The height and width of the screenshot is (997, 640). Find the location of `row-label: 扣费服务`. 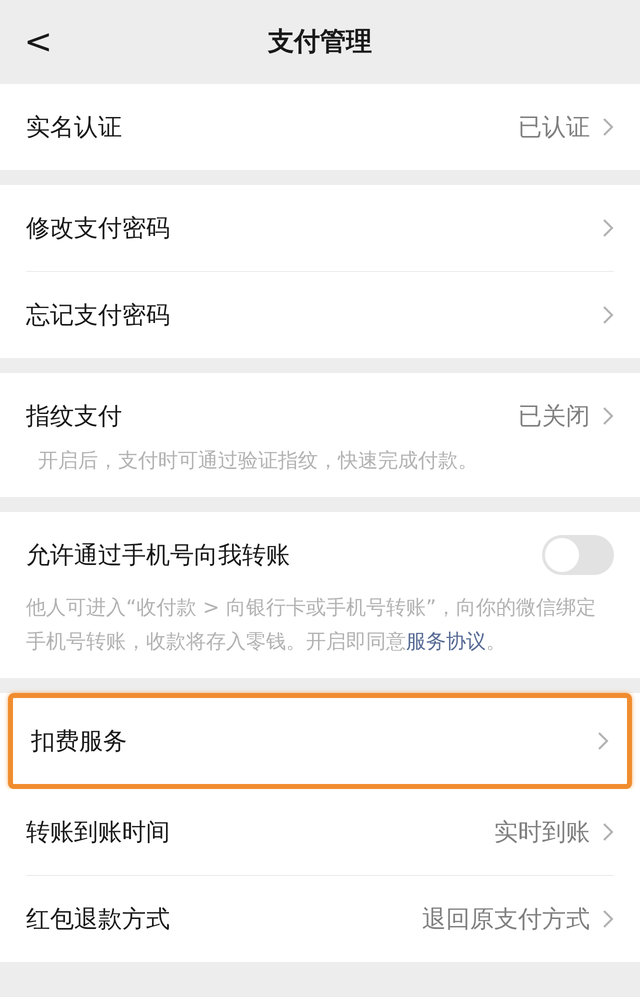

row-label: 扣费服务 is located at coordinates (79, 741).